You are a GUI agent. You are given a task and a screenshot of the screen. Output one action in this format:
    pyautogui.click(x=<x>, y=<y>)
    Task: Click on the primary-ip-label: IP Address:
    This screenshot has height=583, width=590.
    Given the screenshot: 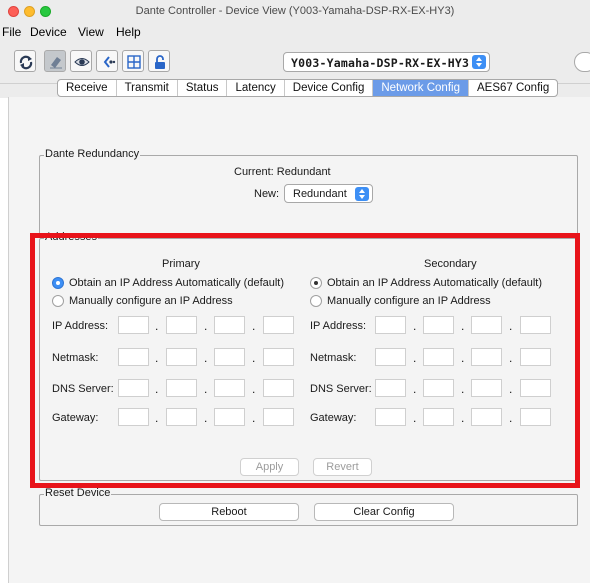 What is the action you would take?
    pyautogui.click(x=80, y=326)
    